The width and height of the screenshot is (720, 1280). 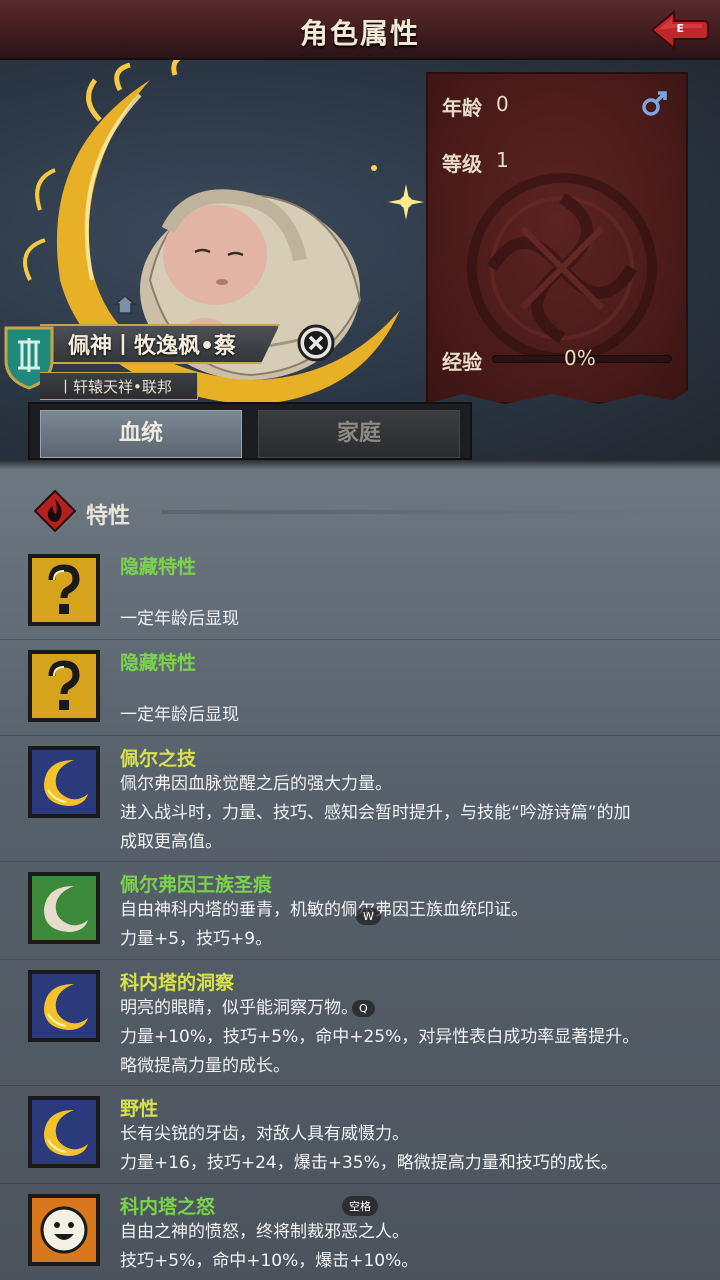 I want to click on trait-desc-line: 技巧+5%，命中+10%，爆击+10%。, so click(x=269, y=1261).